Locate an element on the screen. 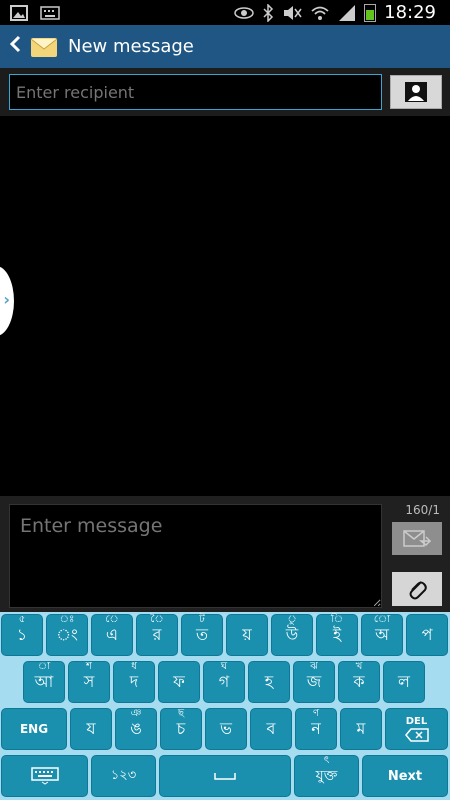  key: ো অ is located at coordinates (382, 635).